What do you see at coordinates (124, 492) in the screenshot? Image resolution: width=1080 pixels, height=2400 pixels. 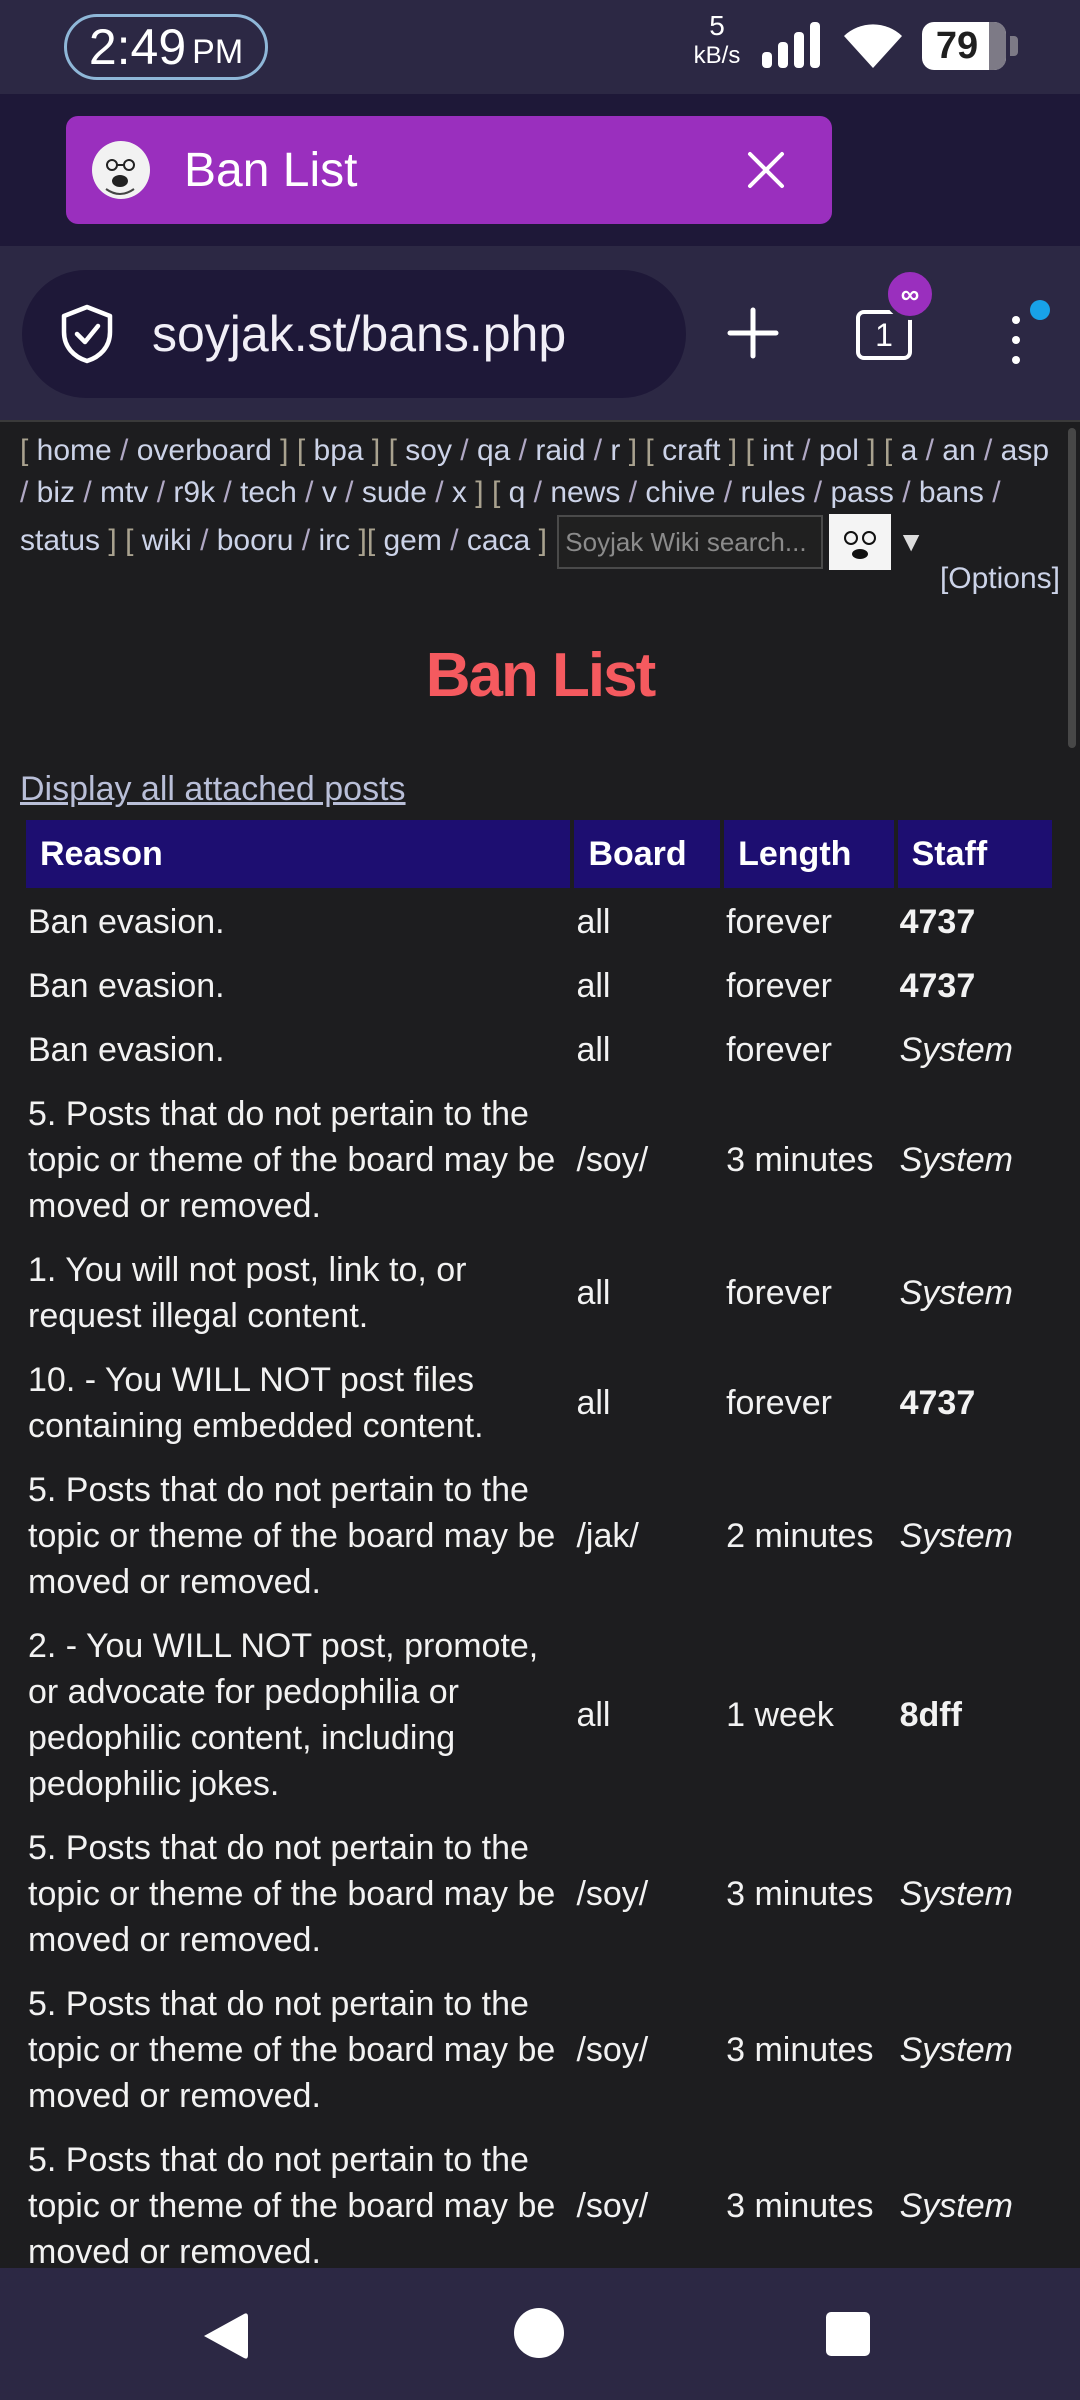 I see `board-link: mtv` at bounding box center [124, 492].